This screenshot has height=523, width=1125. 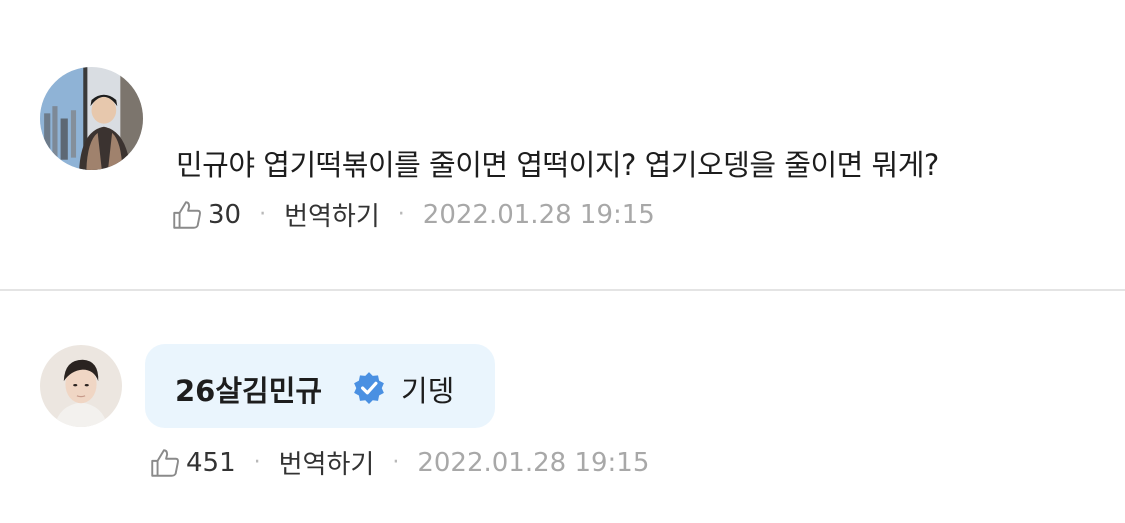 I want to click on verified-badge-icon, so click(x=369, y=387).